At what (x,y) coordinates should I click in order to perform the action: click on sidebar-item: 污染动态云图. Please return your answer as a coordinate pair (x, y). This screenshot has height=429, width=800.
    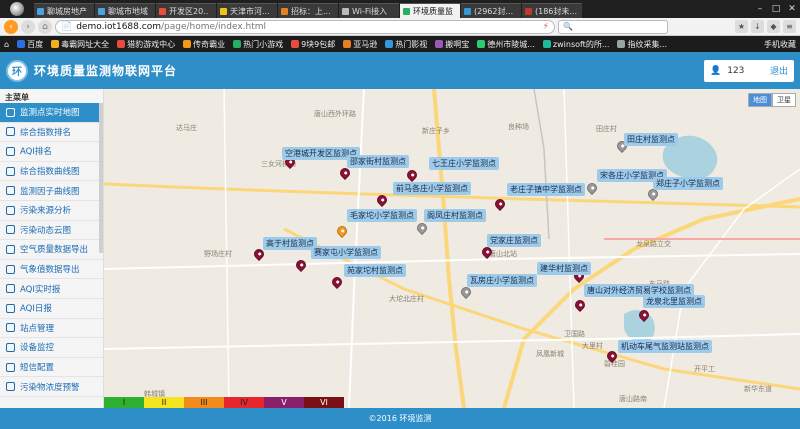
    Looking at the image, I should click on (51, 231).